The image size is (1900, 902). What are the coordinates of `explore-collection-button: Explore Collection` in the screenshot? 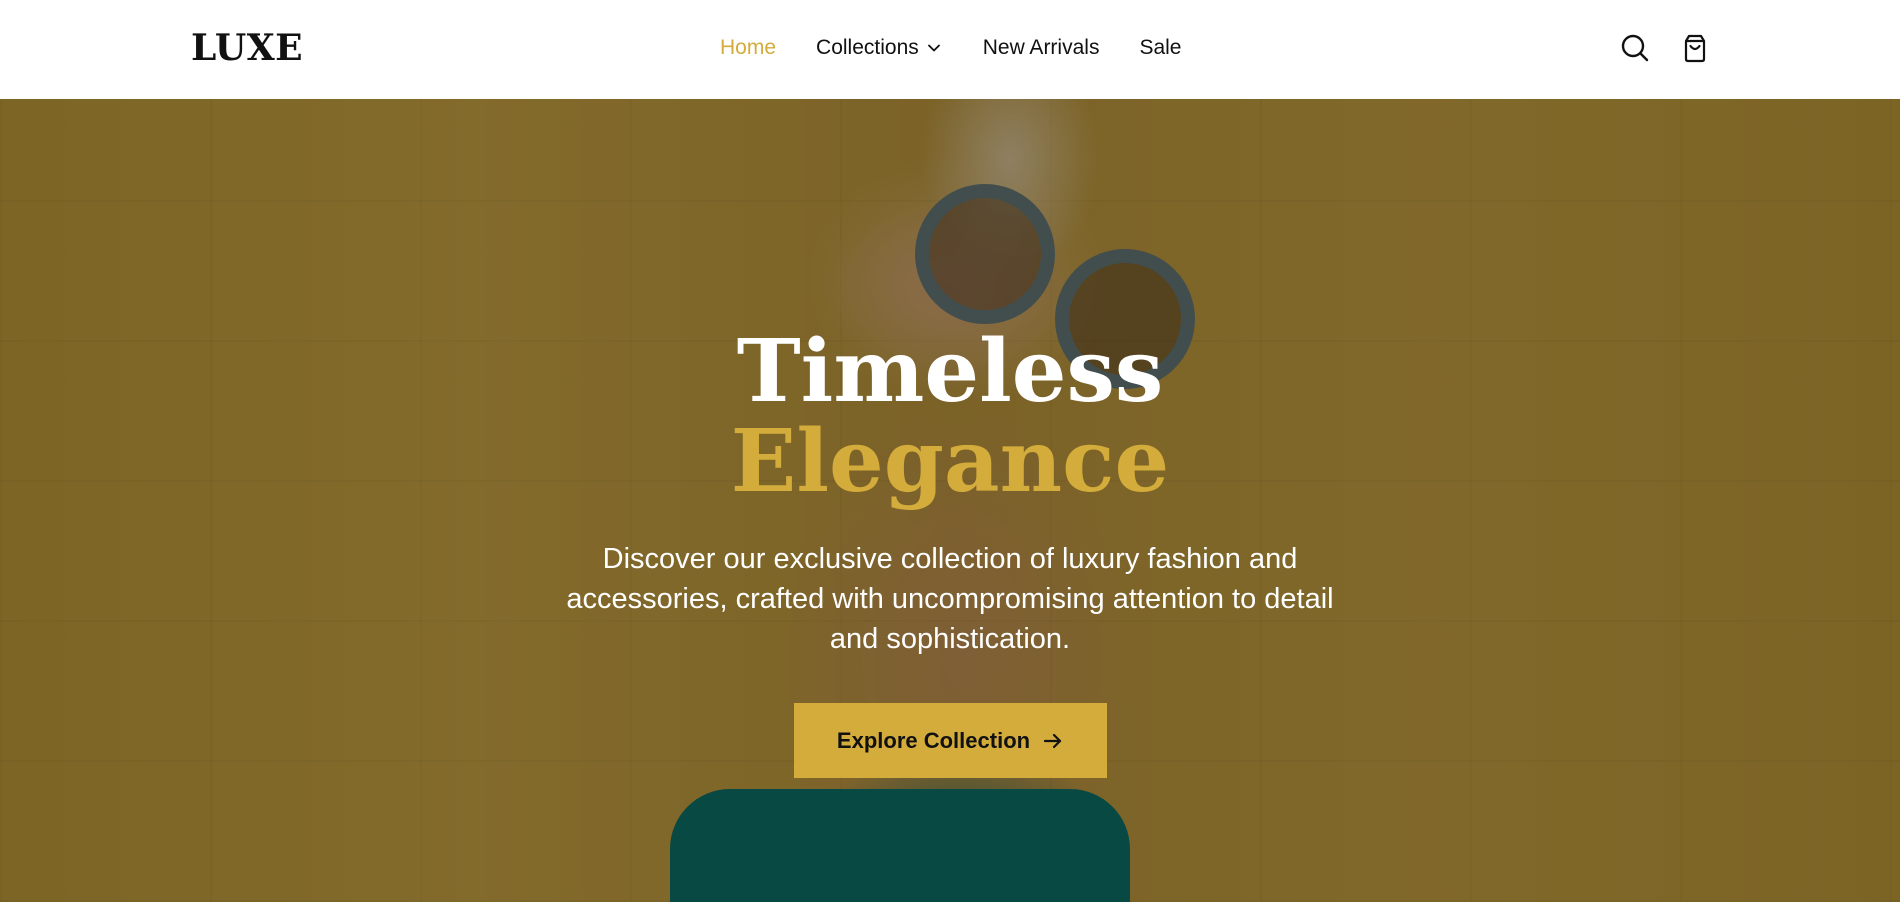 It's located at (950, 740).